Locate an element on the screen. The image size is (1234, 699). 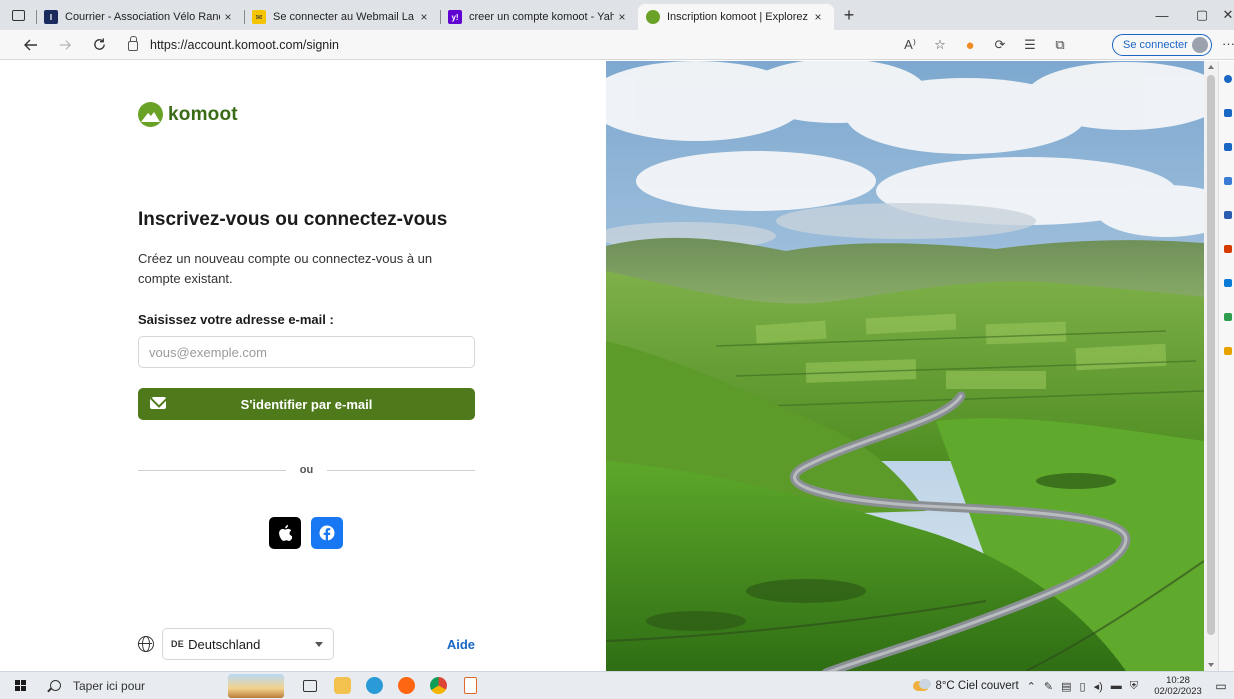
reload-button is located at coordinates (99, 45).